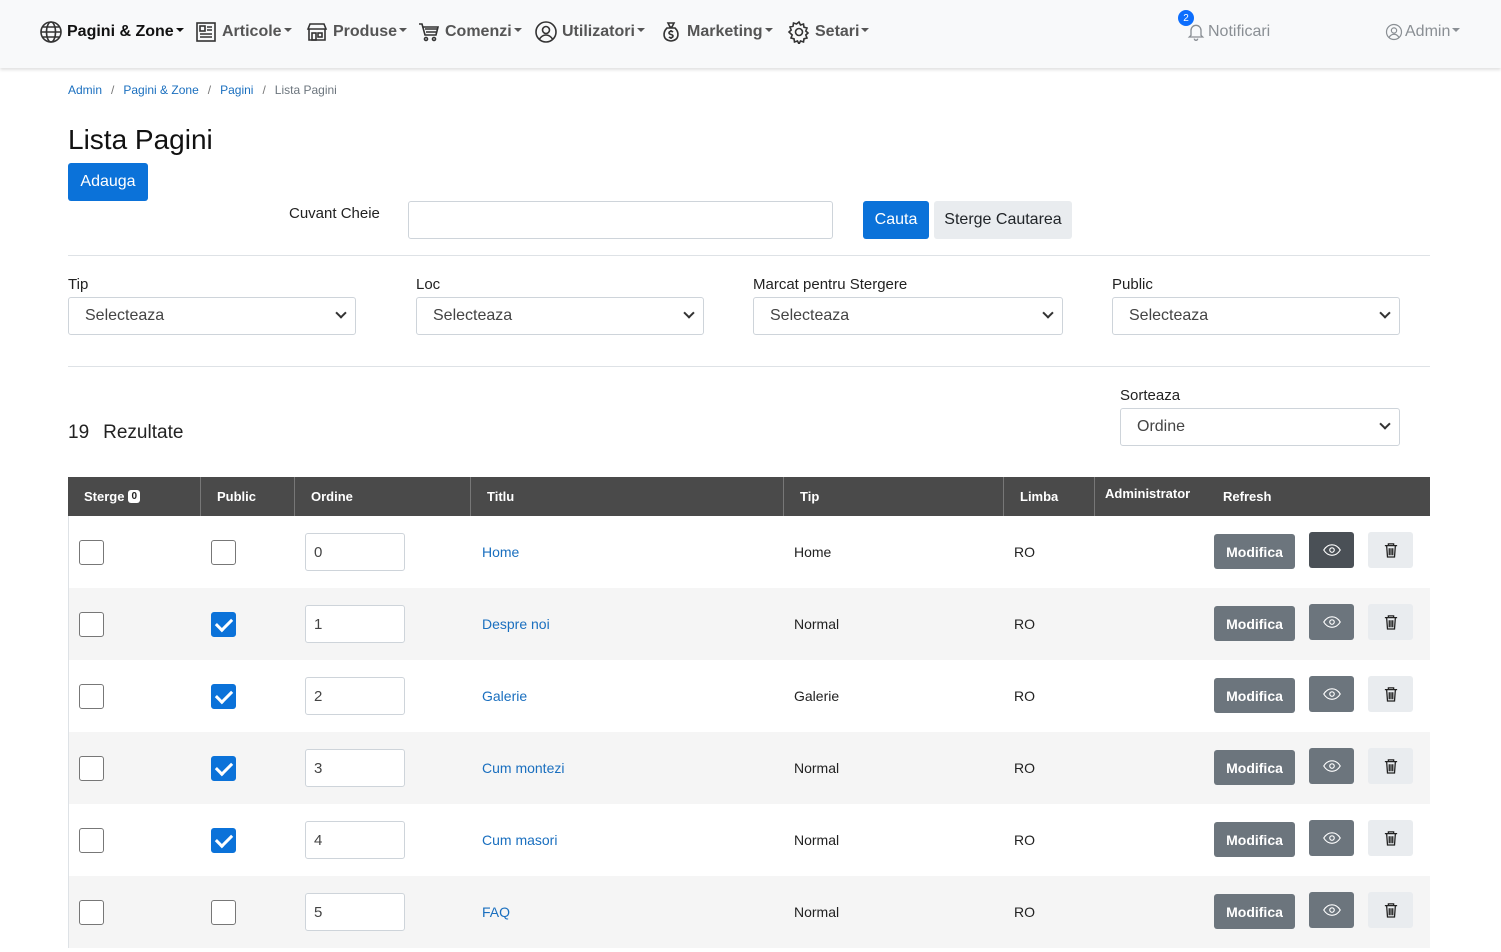  Describe the element at coordinates (817, 624) in the screenshot. I see `type-cell: Normal` at that location.